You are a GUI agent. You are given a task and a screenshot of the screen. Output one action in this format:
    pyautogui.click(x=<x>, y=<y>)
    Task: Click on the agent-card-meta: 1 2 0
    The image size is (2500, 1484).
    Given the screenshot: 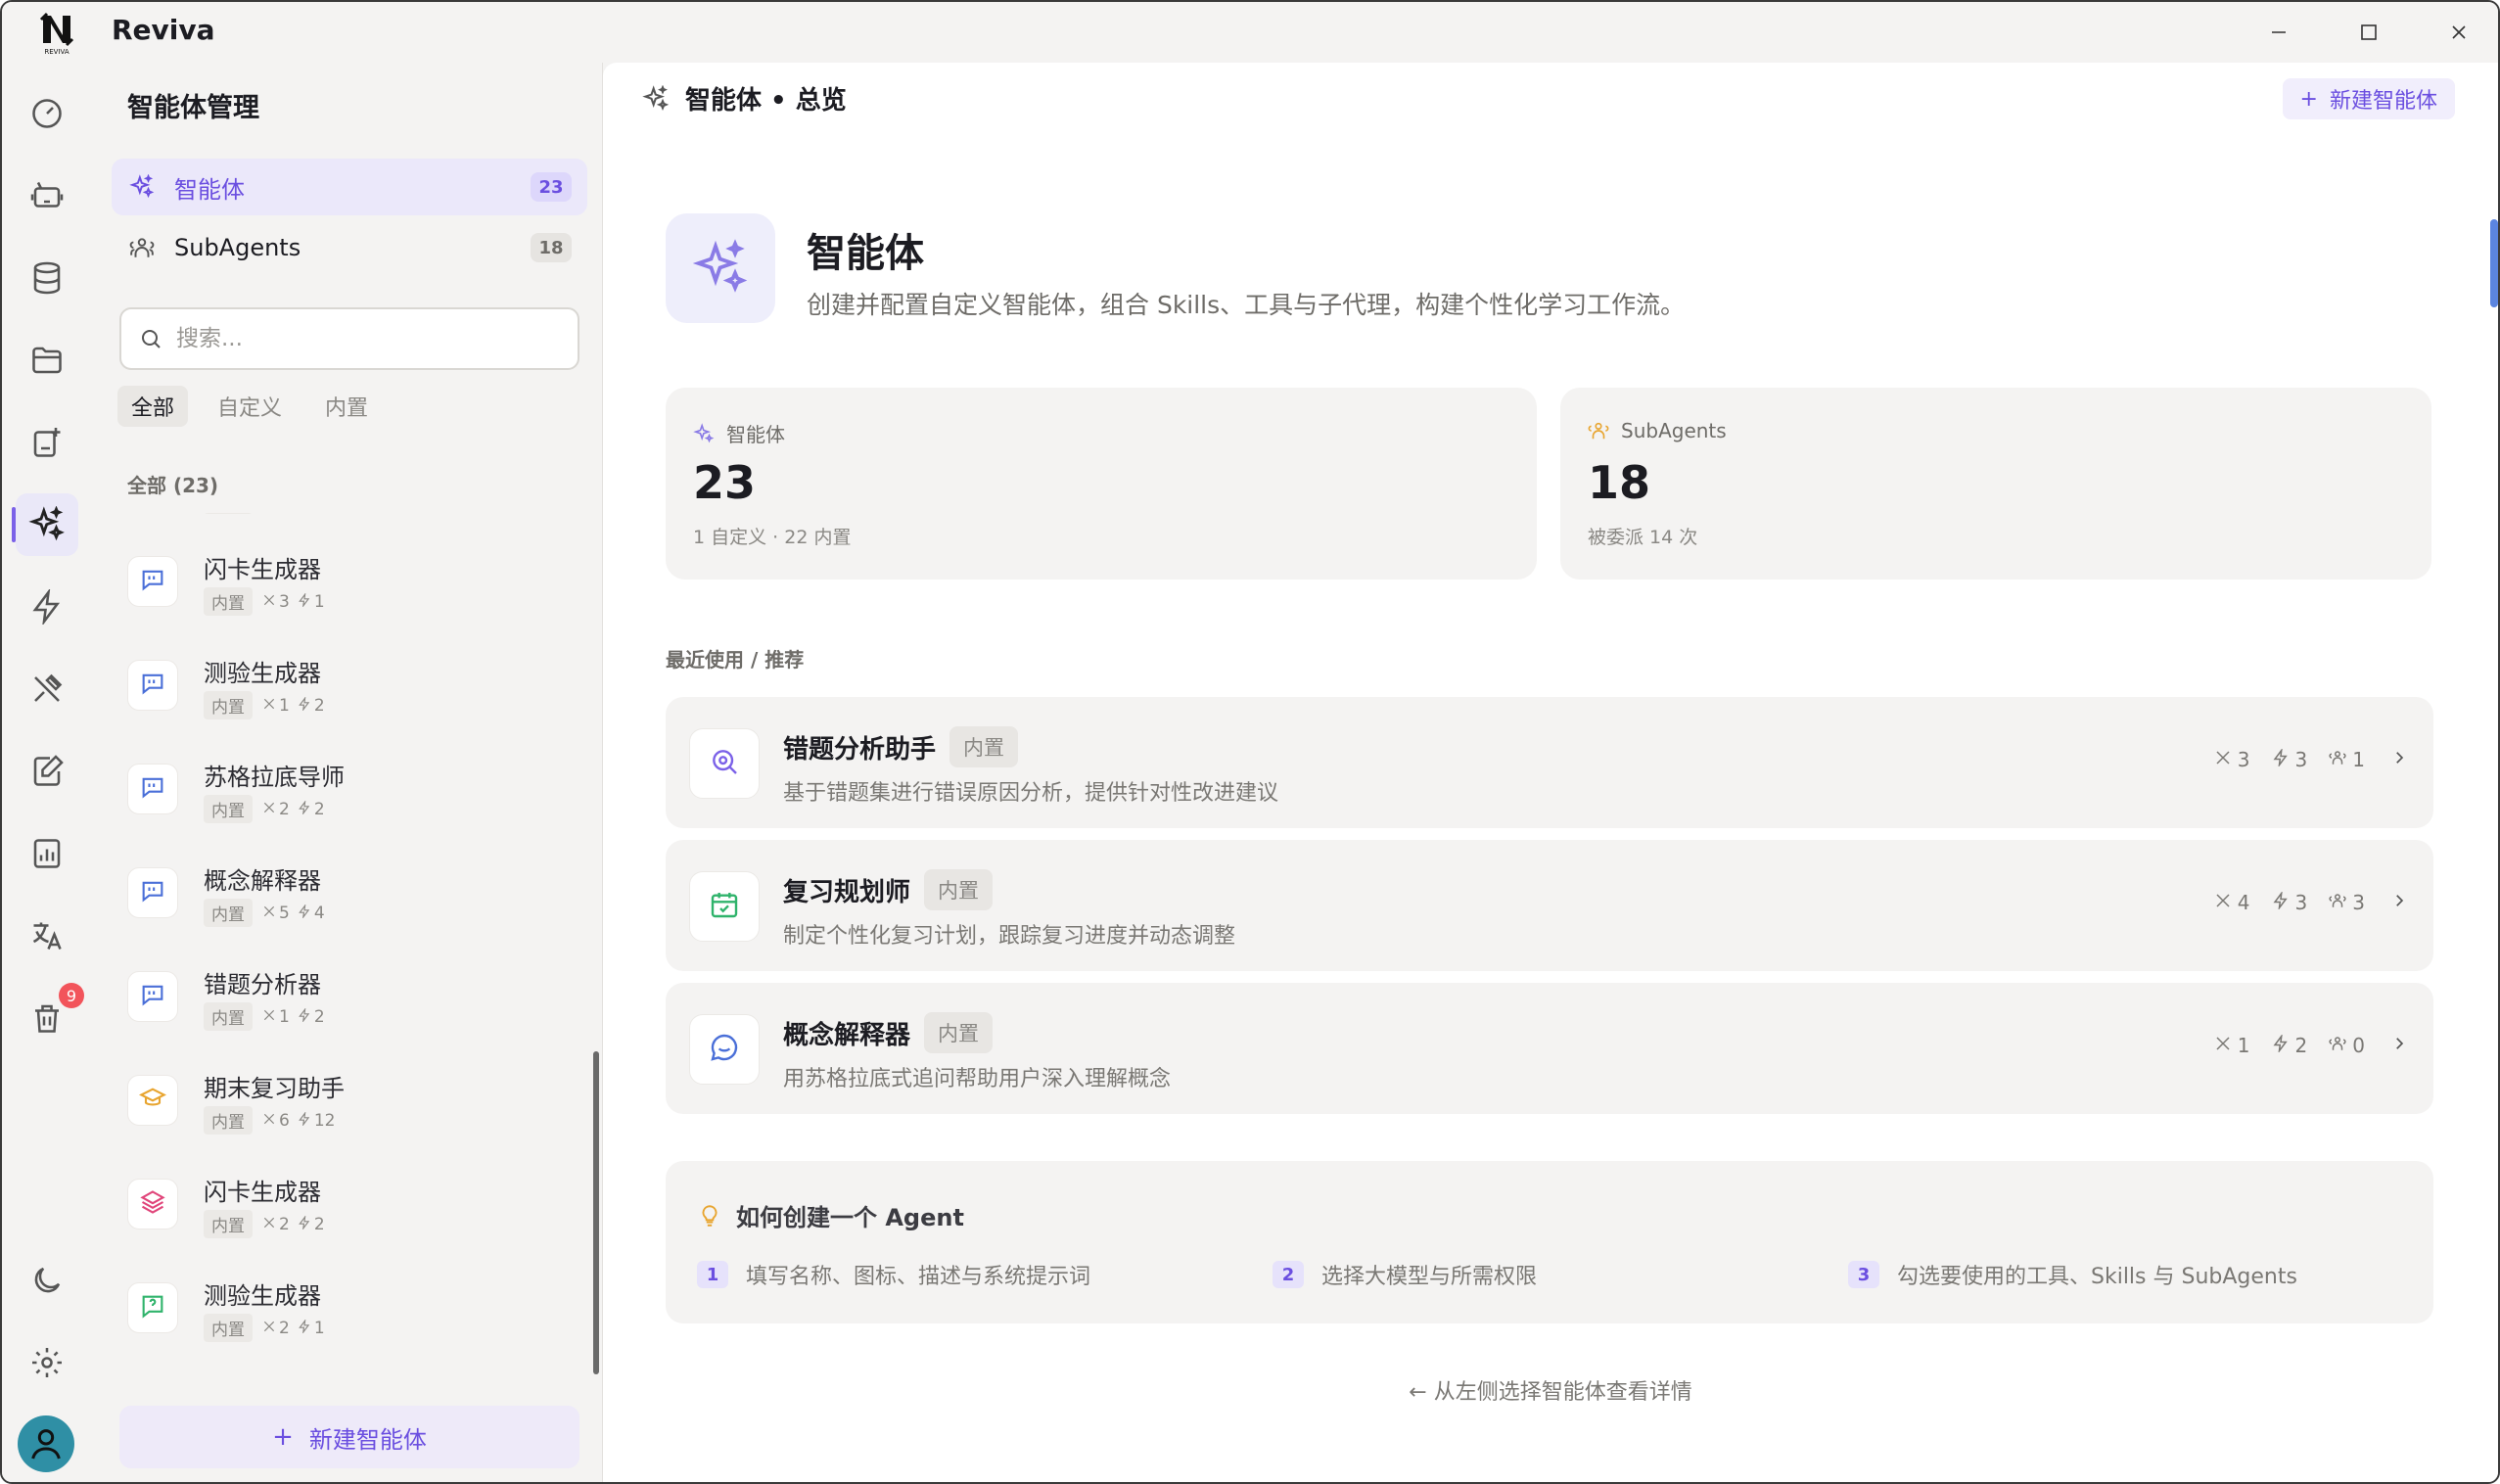 What is the action you would take?
    pyautogui.click(x=2300, y=1045)
    